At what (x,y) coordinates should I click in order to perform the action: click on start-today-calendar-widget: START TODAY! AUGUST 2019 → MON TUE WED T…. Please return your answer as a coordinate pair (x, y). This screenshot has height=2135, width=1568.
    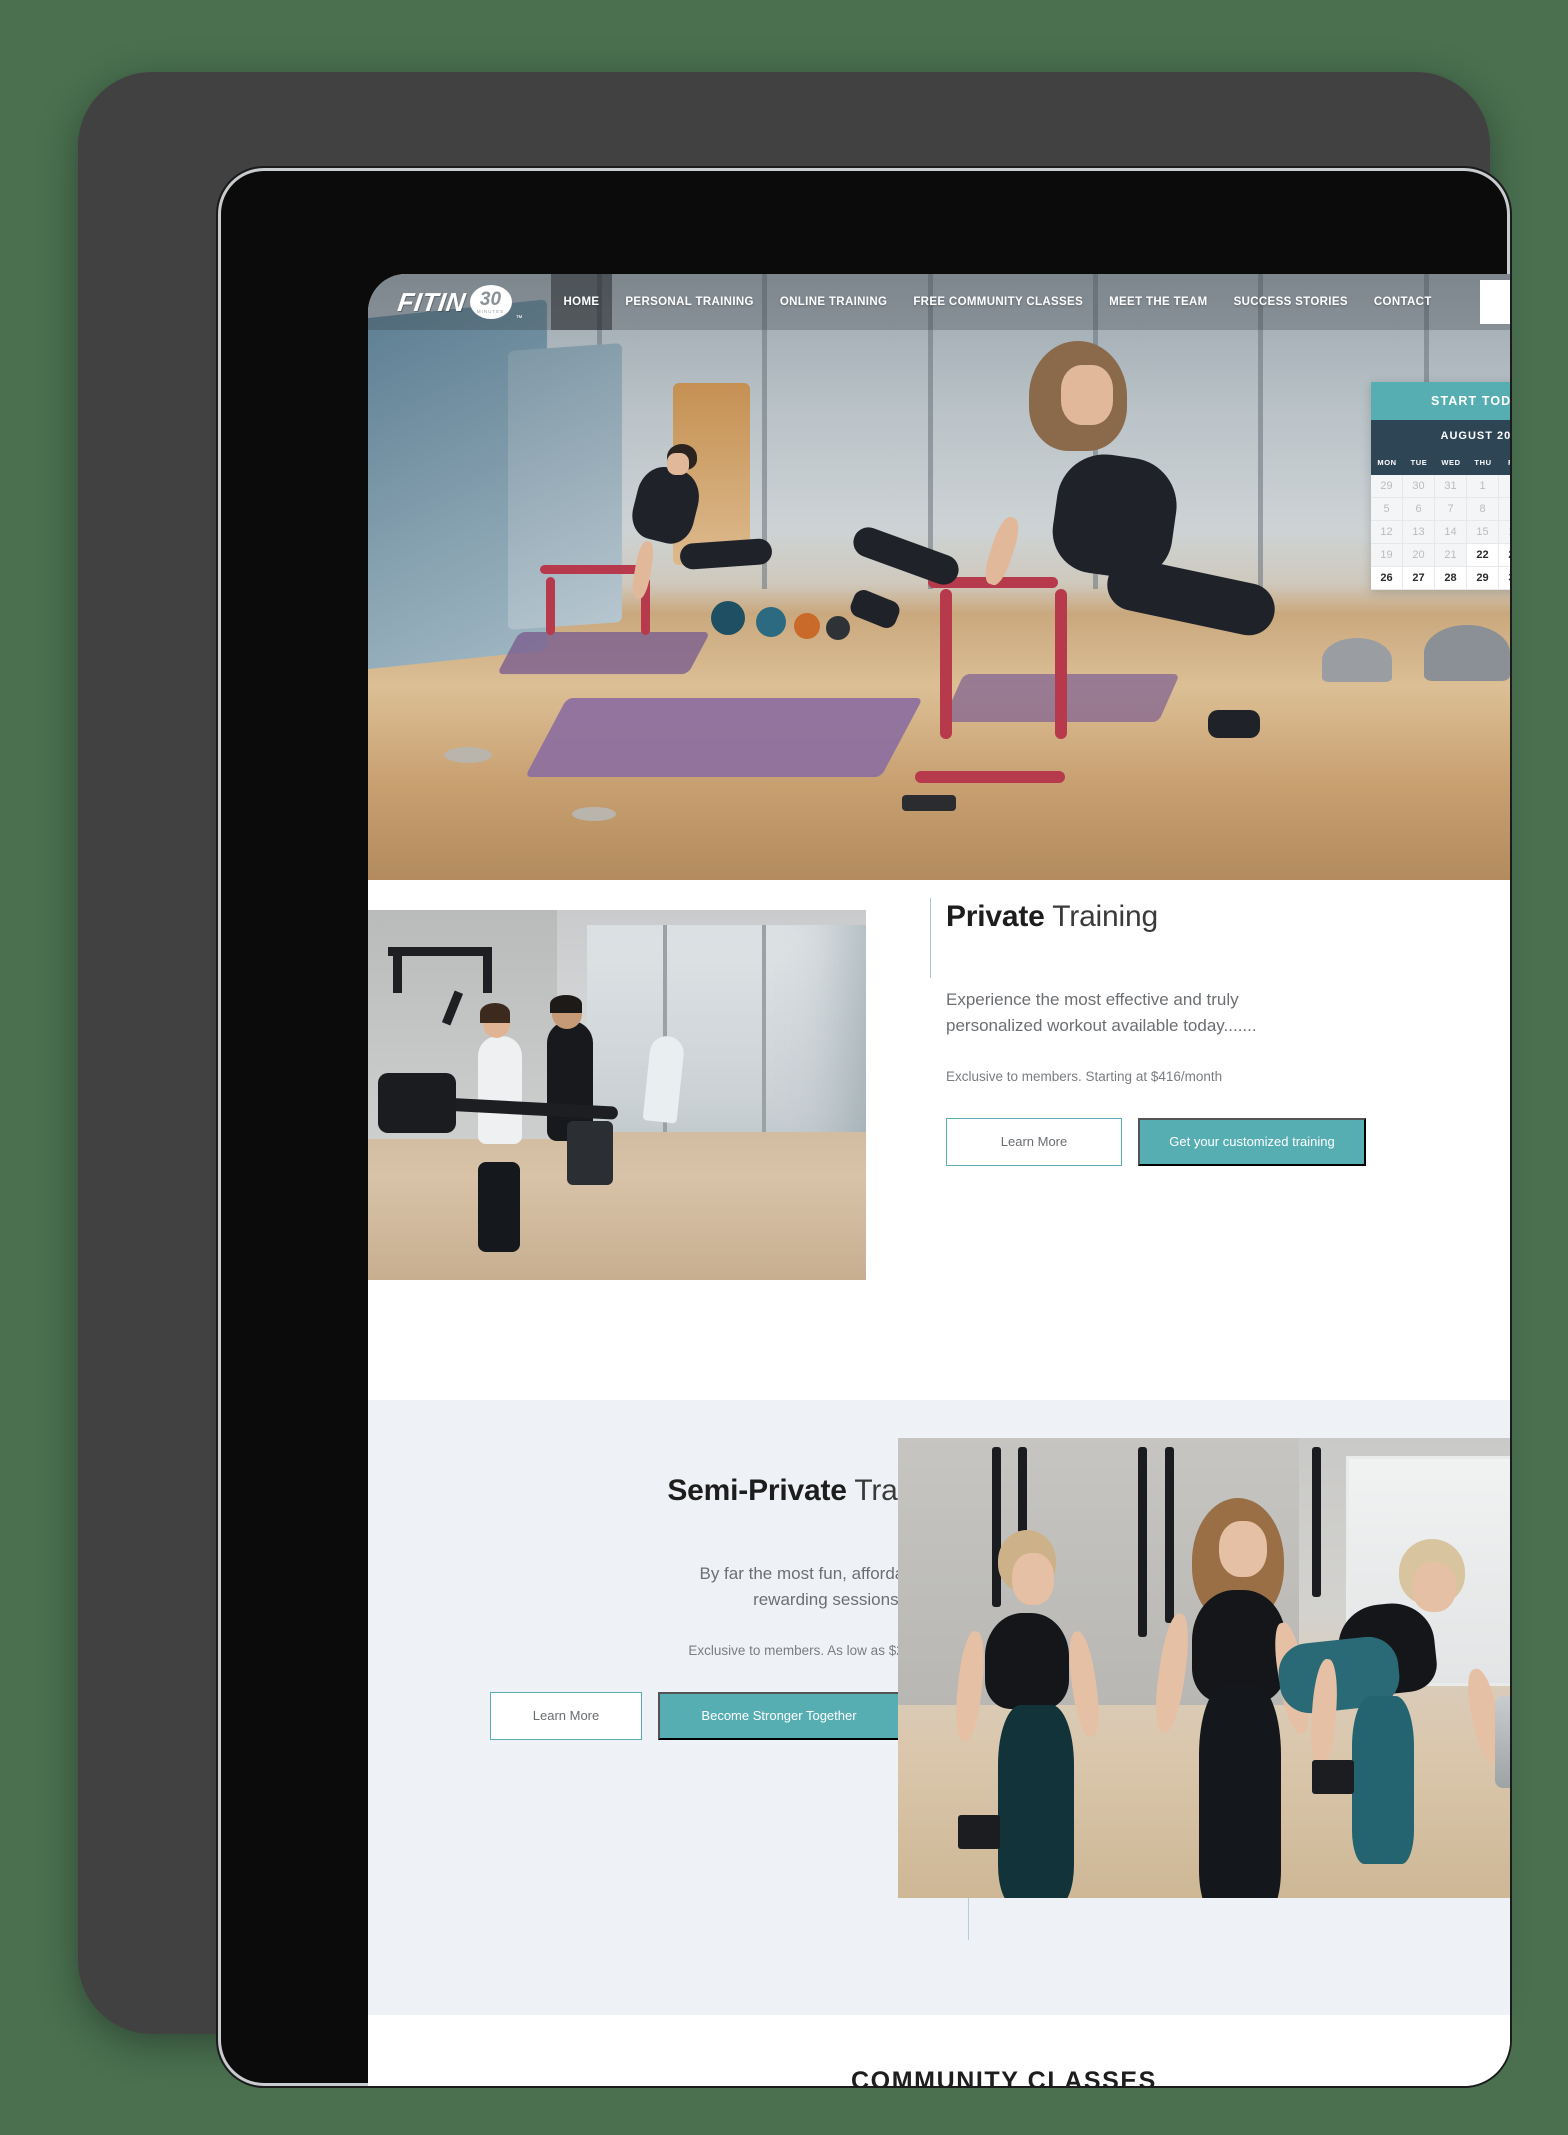
    Looking at the image, I should click on (1440, 486).